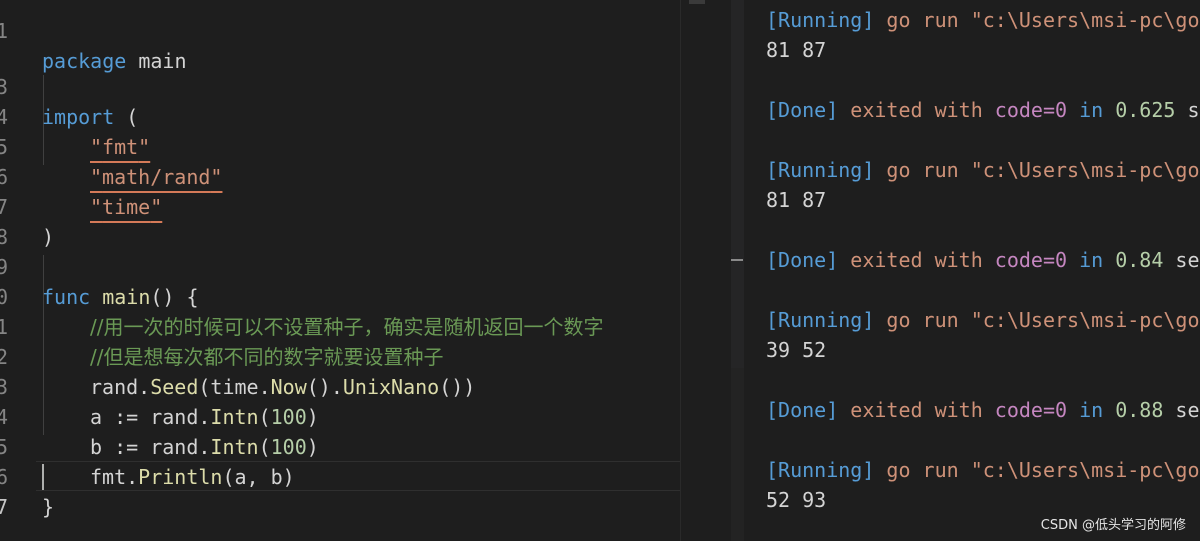 The image size is (1200, 541). I want to click on code-line: 6 "time", so click(340, 175).